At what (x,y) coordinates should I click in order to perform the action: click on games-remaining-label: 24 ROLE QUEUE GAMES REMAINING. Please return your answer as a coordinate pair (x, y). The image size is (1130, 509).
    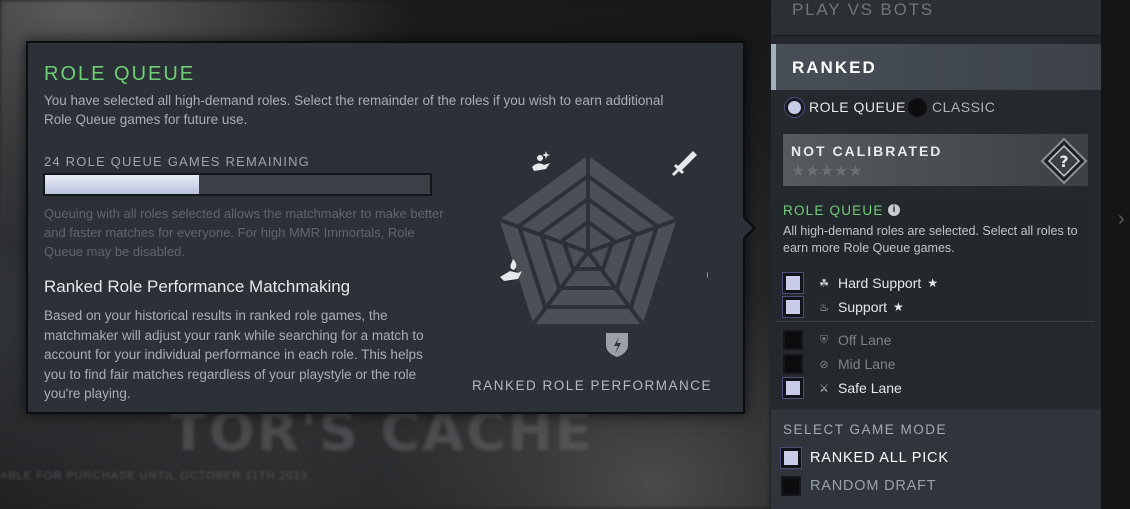
    Looking at the image, I should click on (177, 161).